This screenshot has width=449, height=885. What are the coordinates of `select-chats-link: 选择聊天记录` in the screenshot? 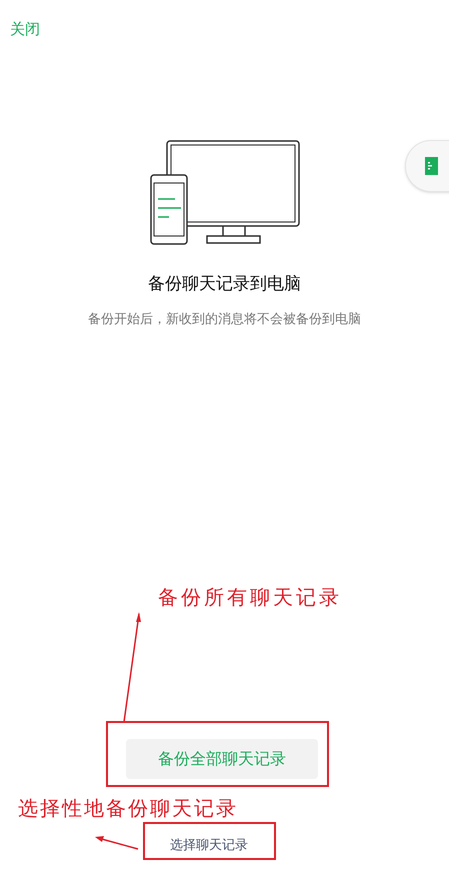 It's located at (209, 845).